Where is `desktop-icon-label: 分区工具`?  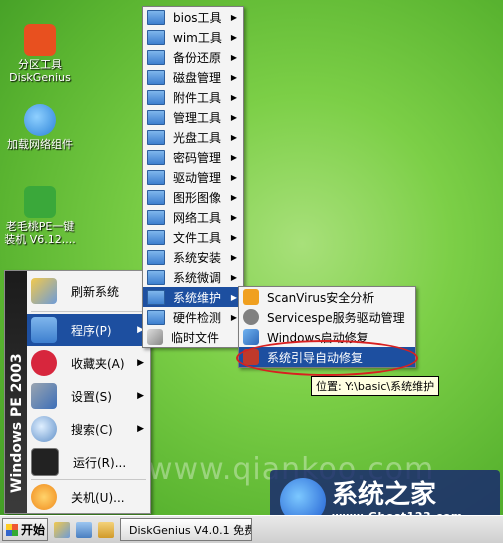 desktop-icon-label: 分区工具 is located at coordinates (40, 64).